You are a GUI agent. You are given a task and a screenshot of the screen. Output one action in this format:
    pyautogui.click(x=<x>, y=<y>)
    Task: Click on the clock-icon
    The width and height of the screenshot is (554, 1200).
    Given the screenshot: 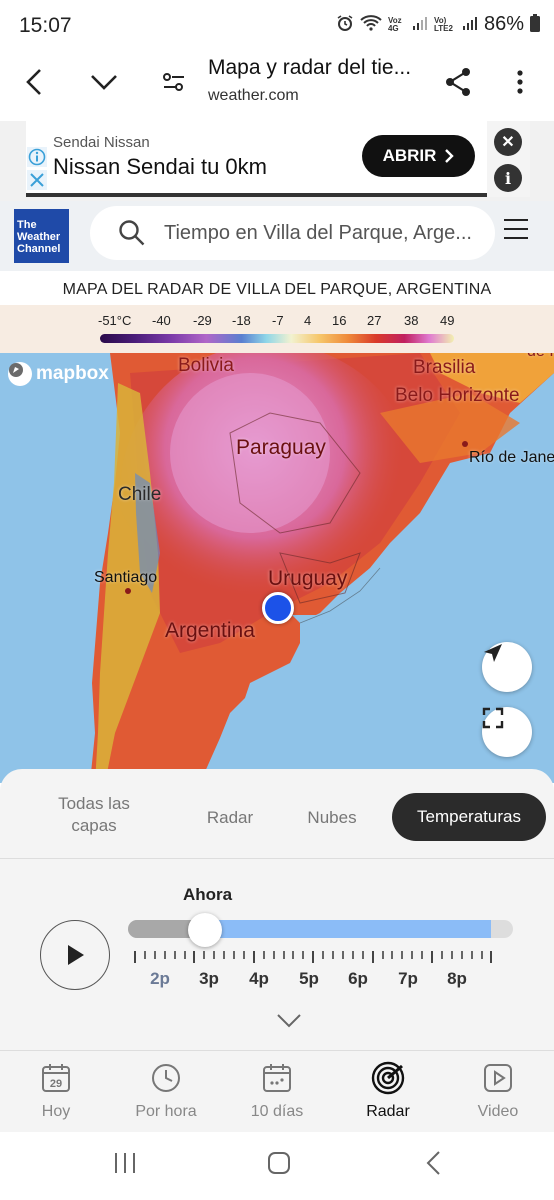 What is the action you would take?
    pyautogui.click(x=166, y=1078)
    